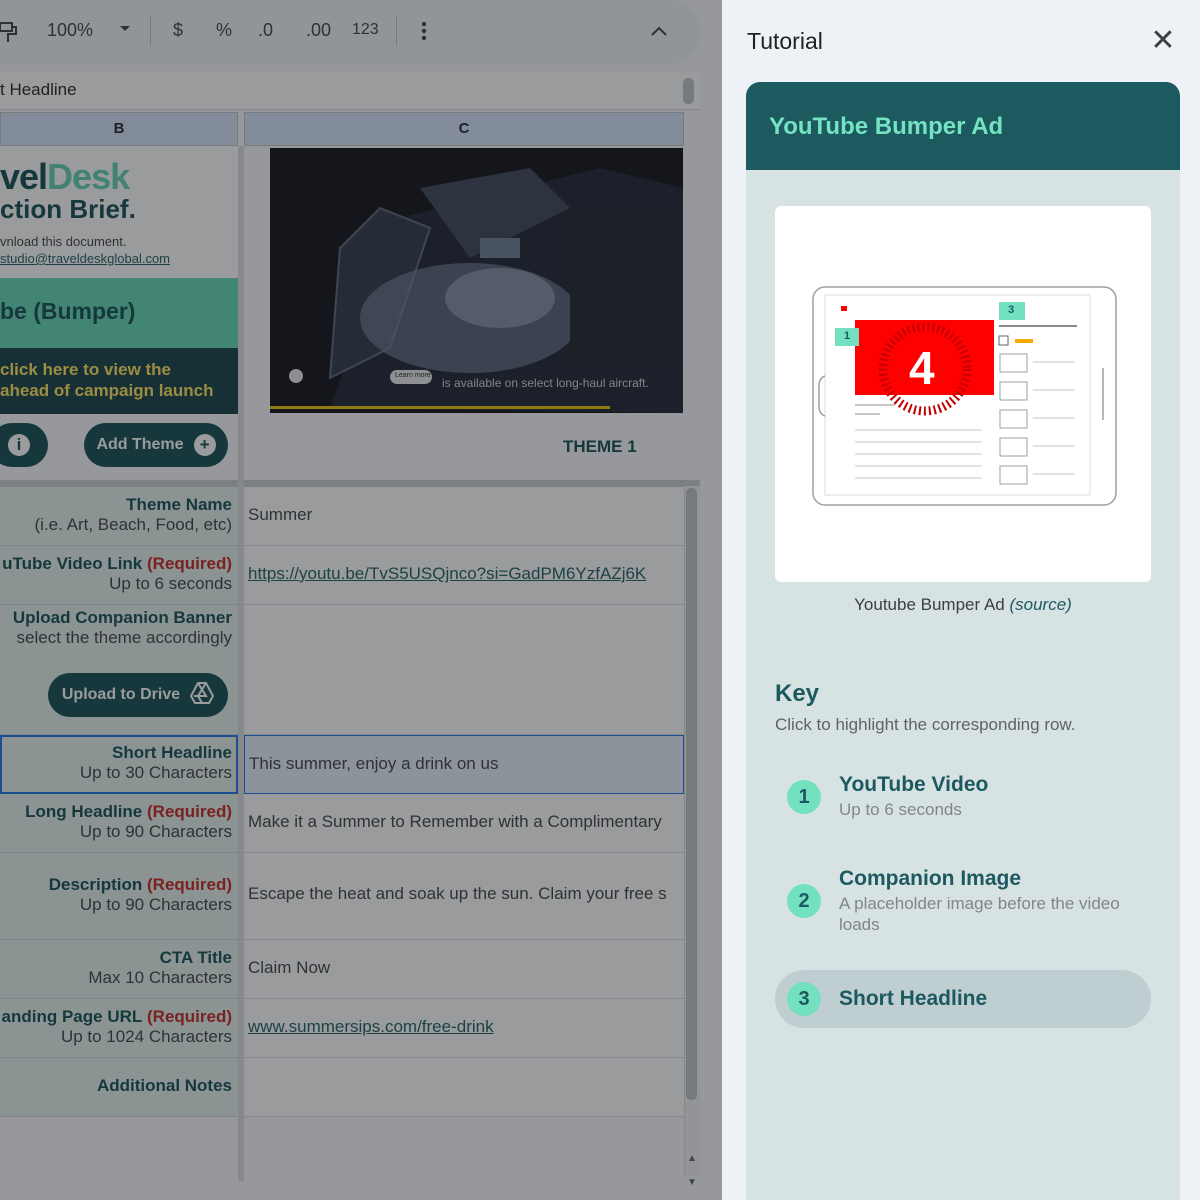  Describe the element at coordinates (119, 1149) in the screenshot. I see `empty-row` at that location.